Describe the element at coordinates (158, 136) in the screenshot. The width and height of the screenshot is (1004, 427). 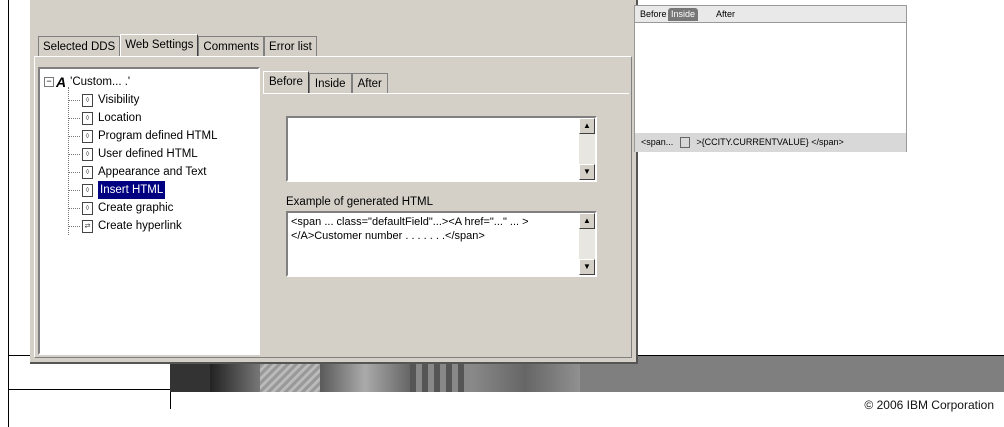
I see `tree-item-label: Program defined HTML` at that location.